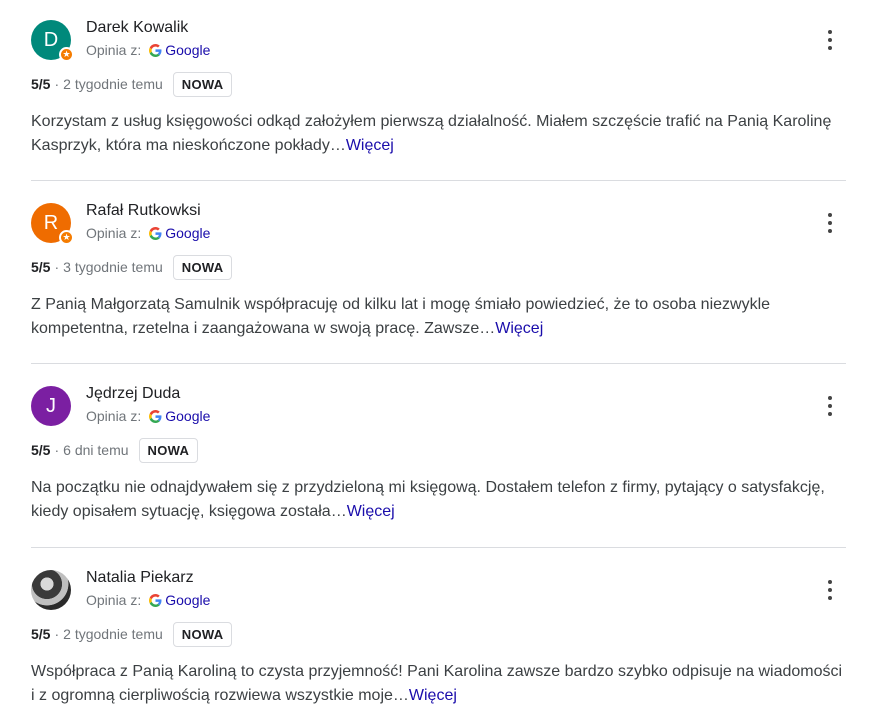 Image resolution: width=891 pixels, height=721 pixels. What do you see at coordinates (438, 450) in the screenshot?
I see `review-meta: 5/5 · 6 dni temu NOWA` at bounding box center [438, 450].